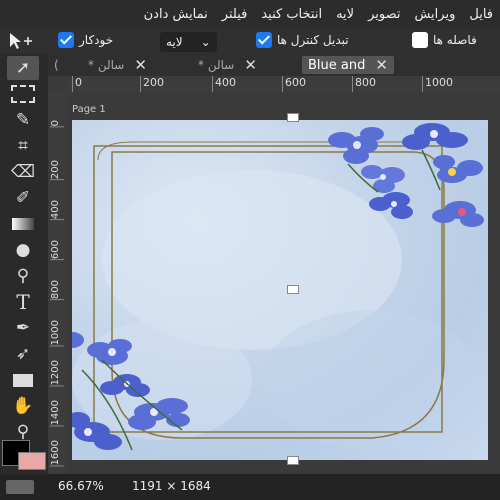 The height and width of the screenshot is (500, 500). Describe the element at coordinates (274, 65) in the screenshot. I see `document-tabs: ( * سالن ✕ * سالن ✕ Blue and ✕` at that location.